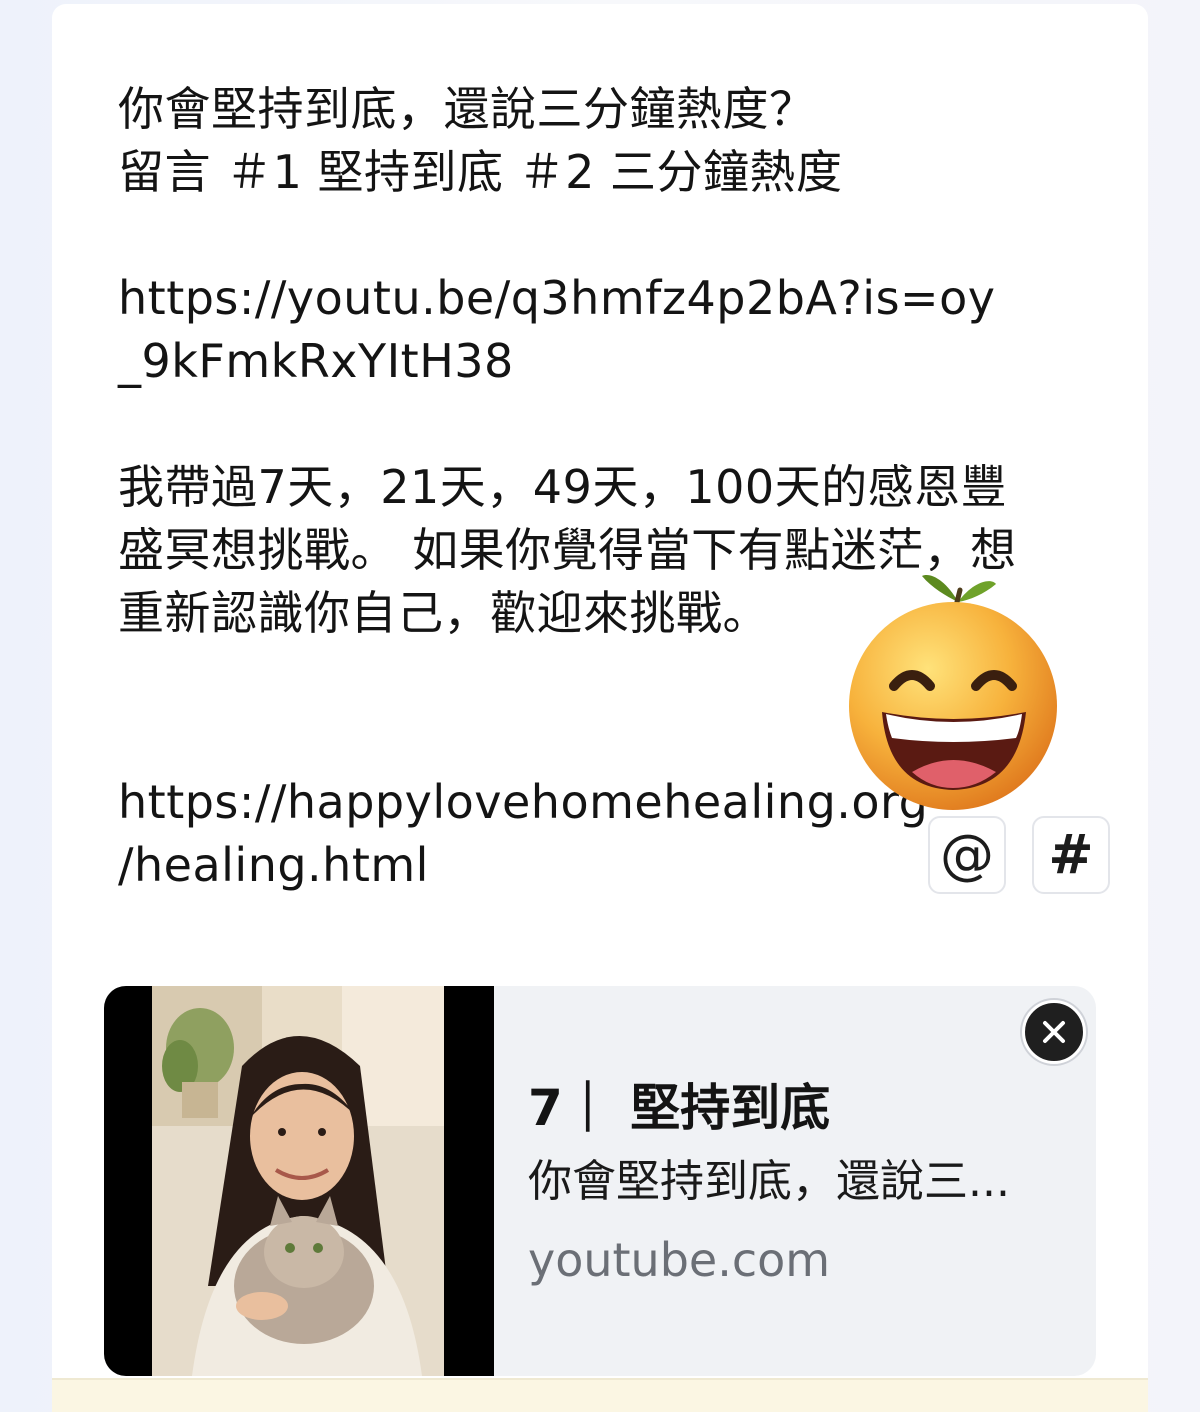 This screenshot has height=1412, width=1200. I want to click on woman-holding-cat-photo, so click(298, 1181).